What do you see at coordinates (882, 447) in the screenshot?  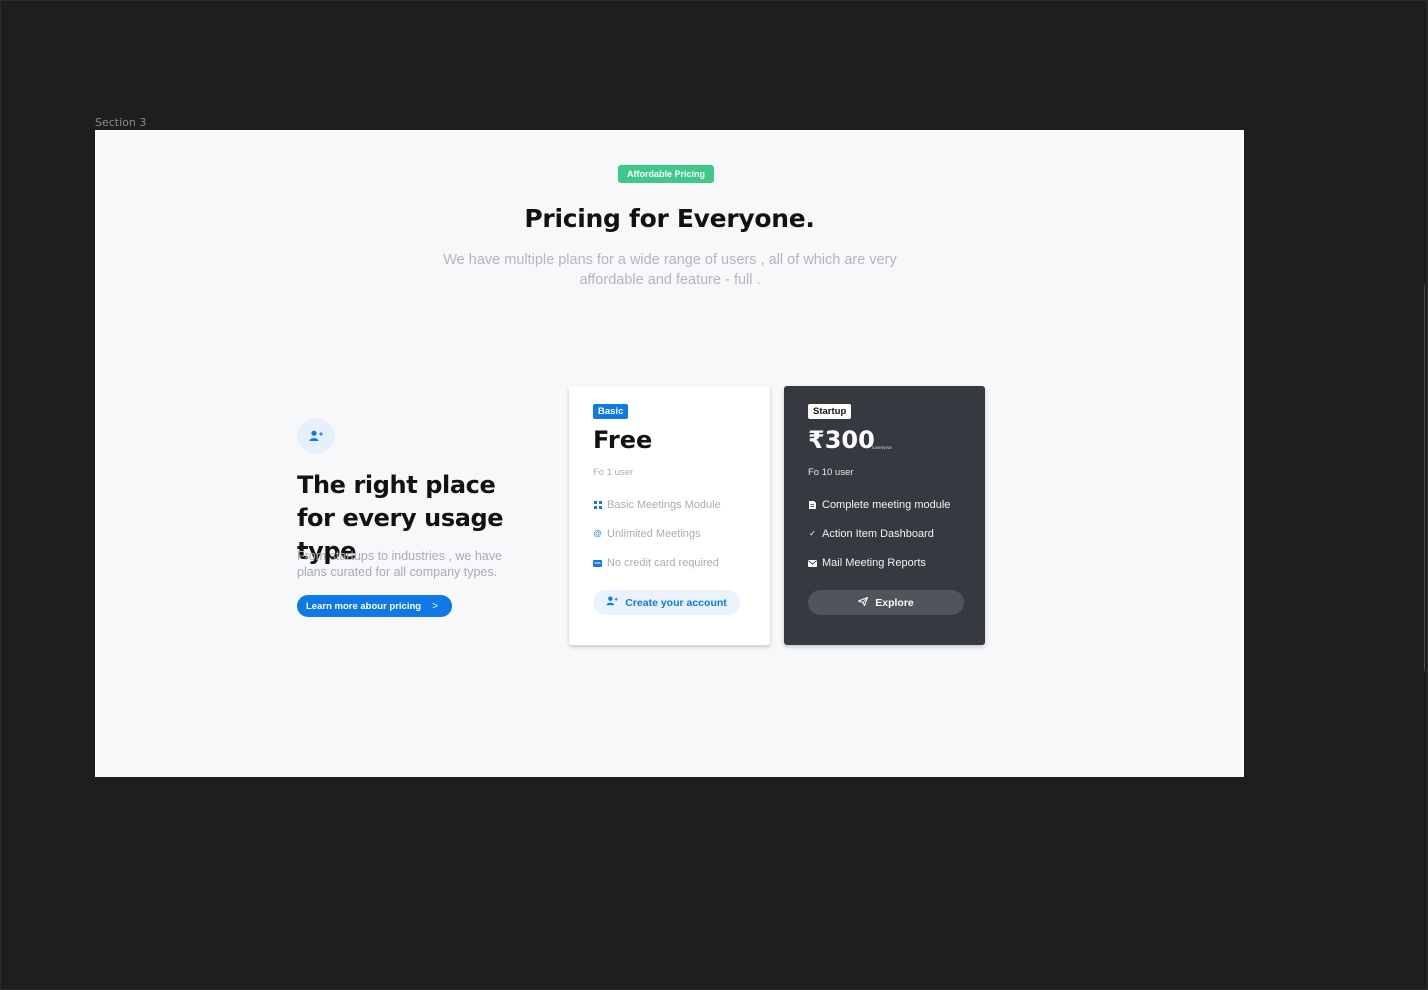 I see `plan-price-period: /user/year` at bounding box center [882, 447].